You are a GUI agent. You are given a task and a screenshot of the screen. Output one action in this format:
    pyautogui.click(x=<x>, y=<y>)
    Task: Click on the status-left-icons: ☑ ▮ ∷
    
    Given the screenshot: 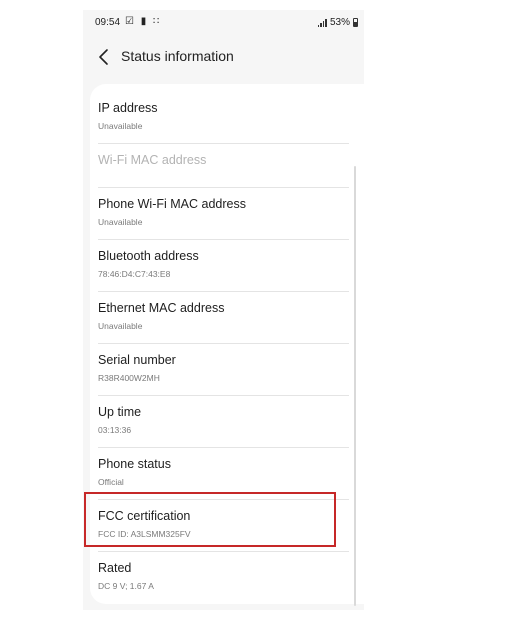 What is the action you would take?
    pyautogui.click(x=143, y=21)
    